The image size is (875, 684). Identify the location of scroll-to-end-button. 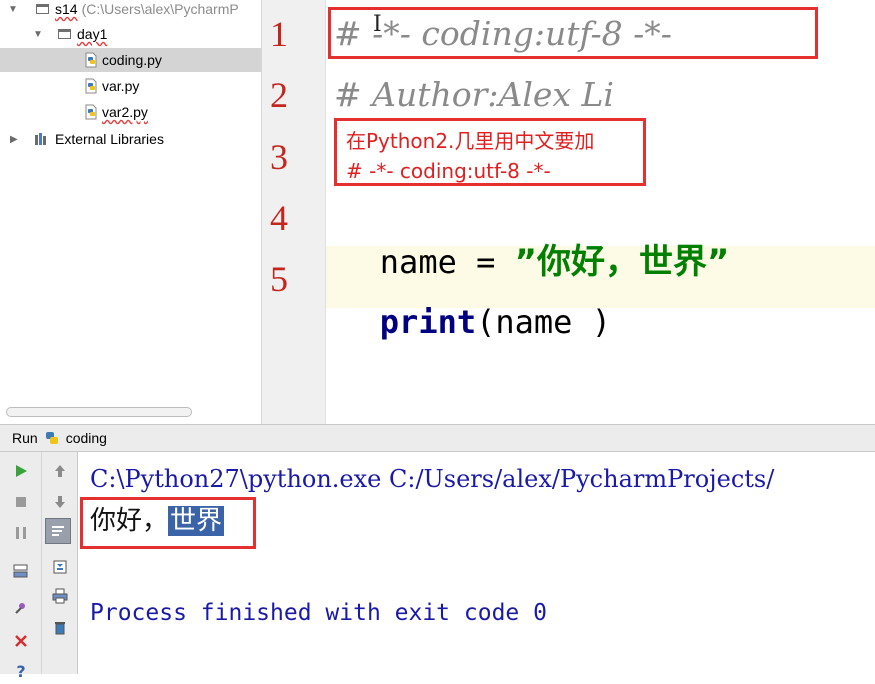
(60, 567).